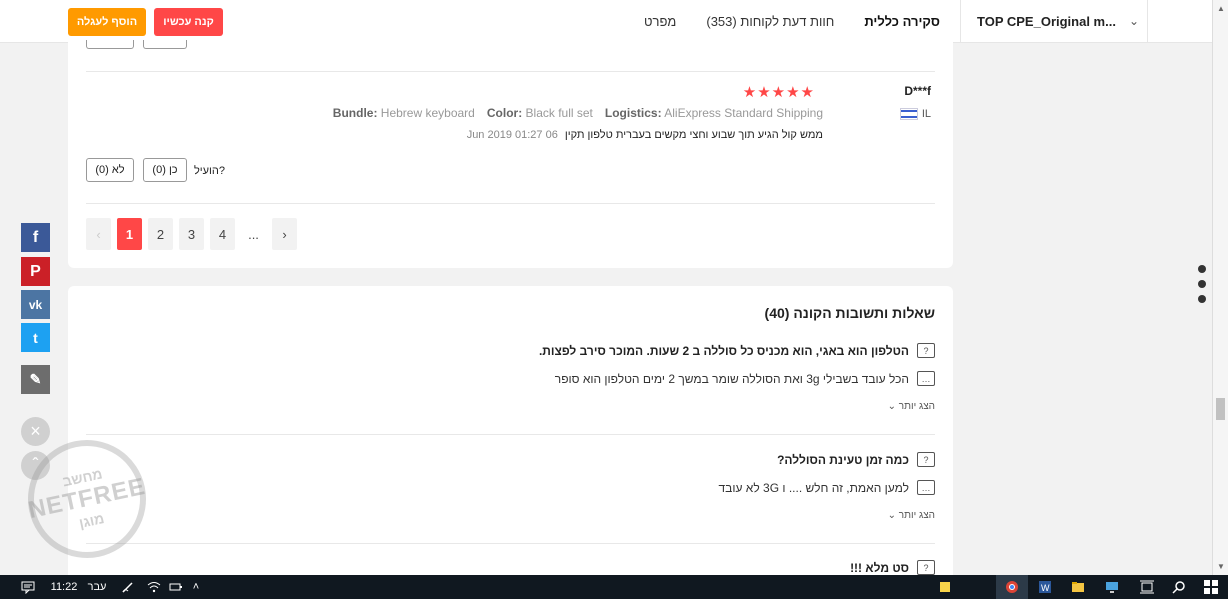 Image resolution: width=1228 pixels, height=599 pixels. I want to click on word-icon: W, so click(1045, 587).